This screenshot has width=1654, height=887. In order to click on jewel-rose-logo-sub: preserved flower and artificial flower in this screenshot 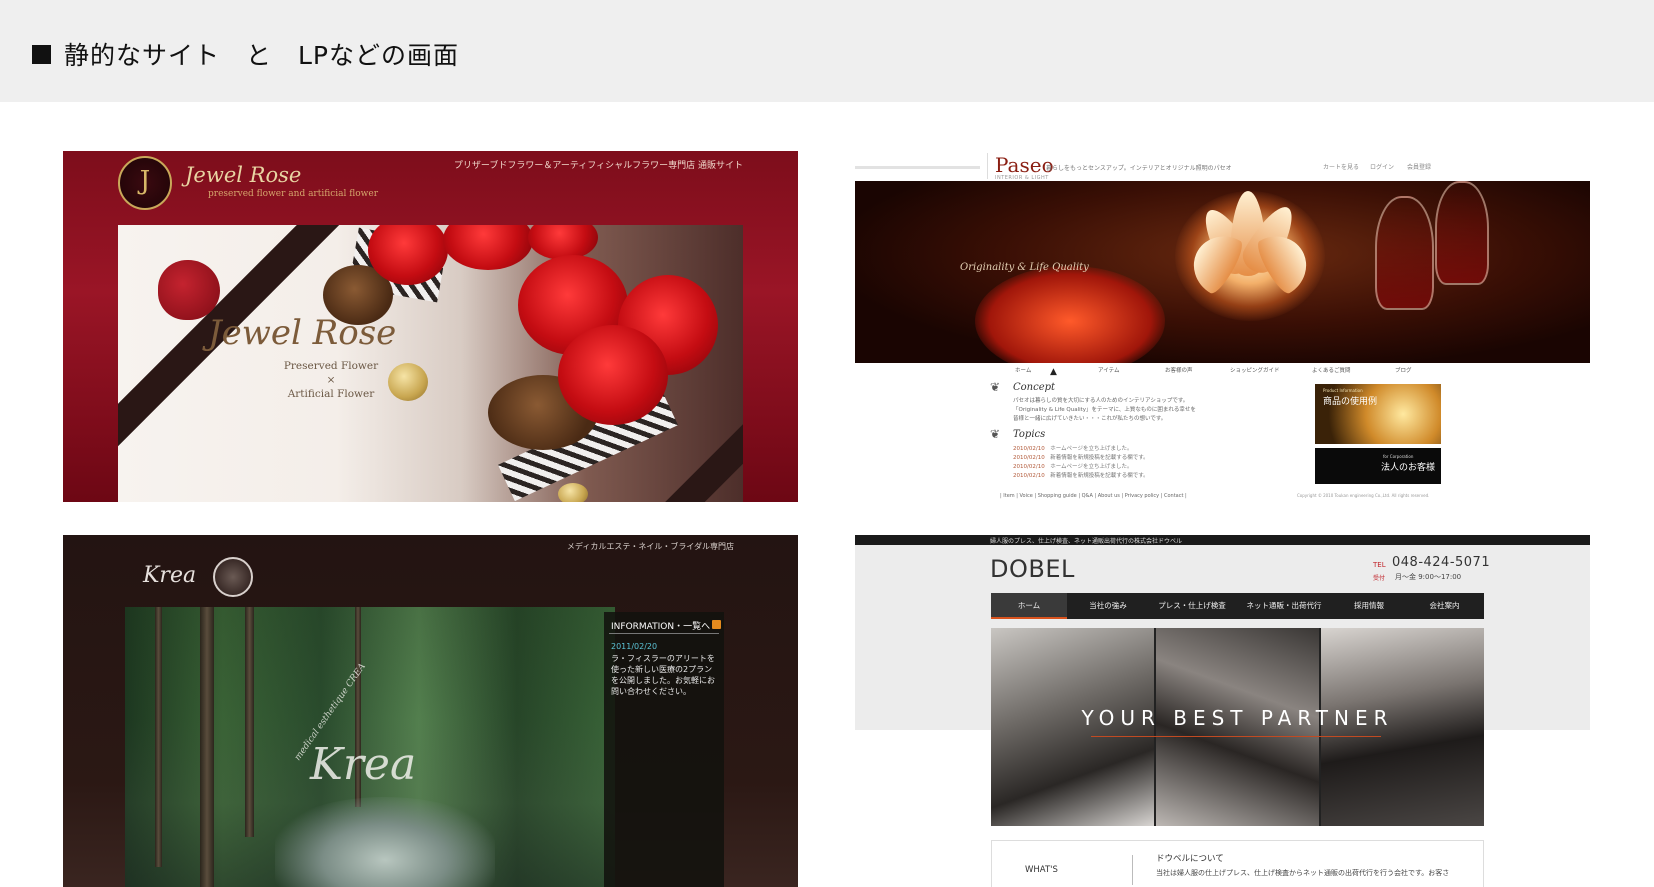, I will do `click(293, 194)`.